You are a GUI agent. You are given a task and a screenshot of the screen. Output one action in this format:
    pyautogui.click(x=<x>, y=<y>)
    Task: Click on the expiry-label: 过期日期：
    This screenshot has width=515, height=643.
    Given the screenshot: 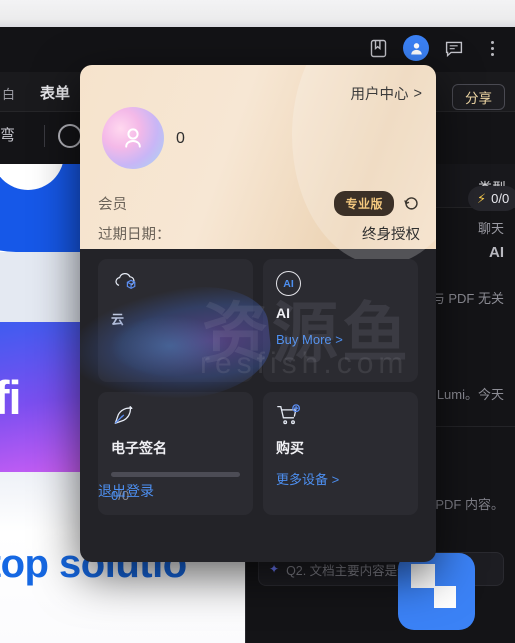 What is the action you would take?
    pyautogui.click(x=134, y=235)
    